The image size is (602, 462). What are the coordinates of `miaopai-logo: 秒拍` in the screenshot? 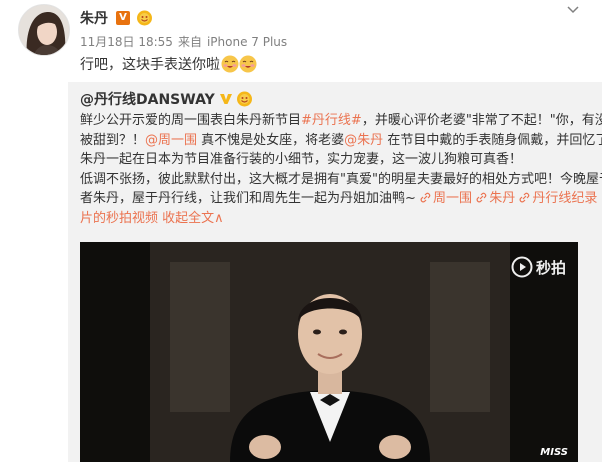 It's located at (538, 267).